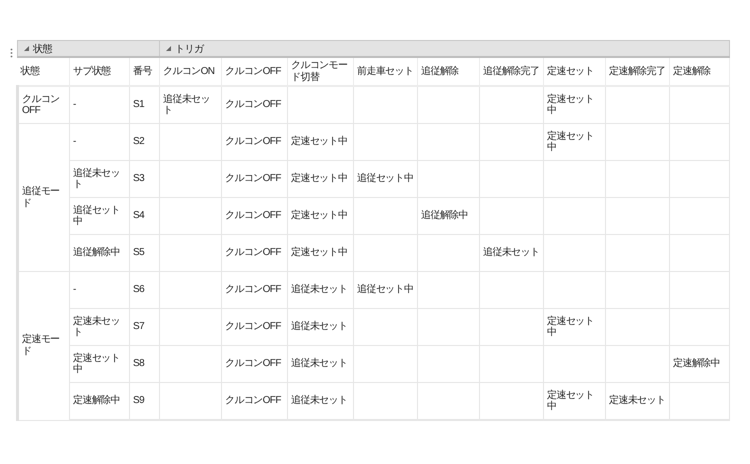 The height and width of the screenshot is (464, 750). What do you see at coordinates (321, 71) in the screenshot?
I see `column-header: クルコンモード切替` at bounding box center [321, 71].